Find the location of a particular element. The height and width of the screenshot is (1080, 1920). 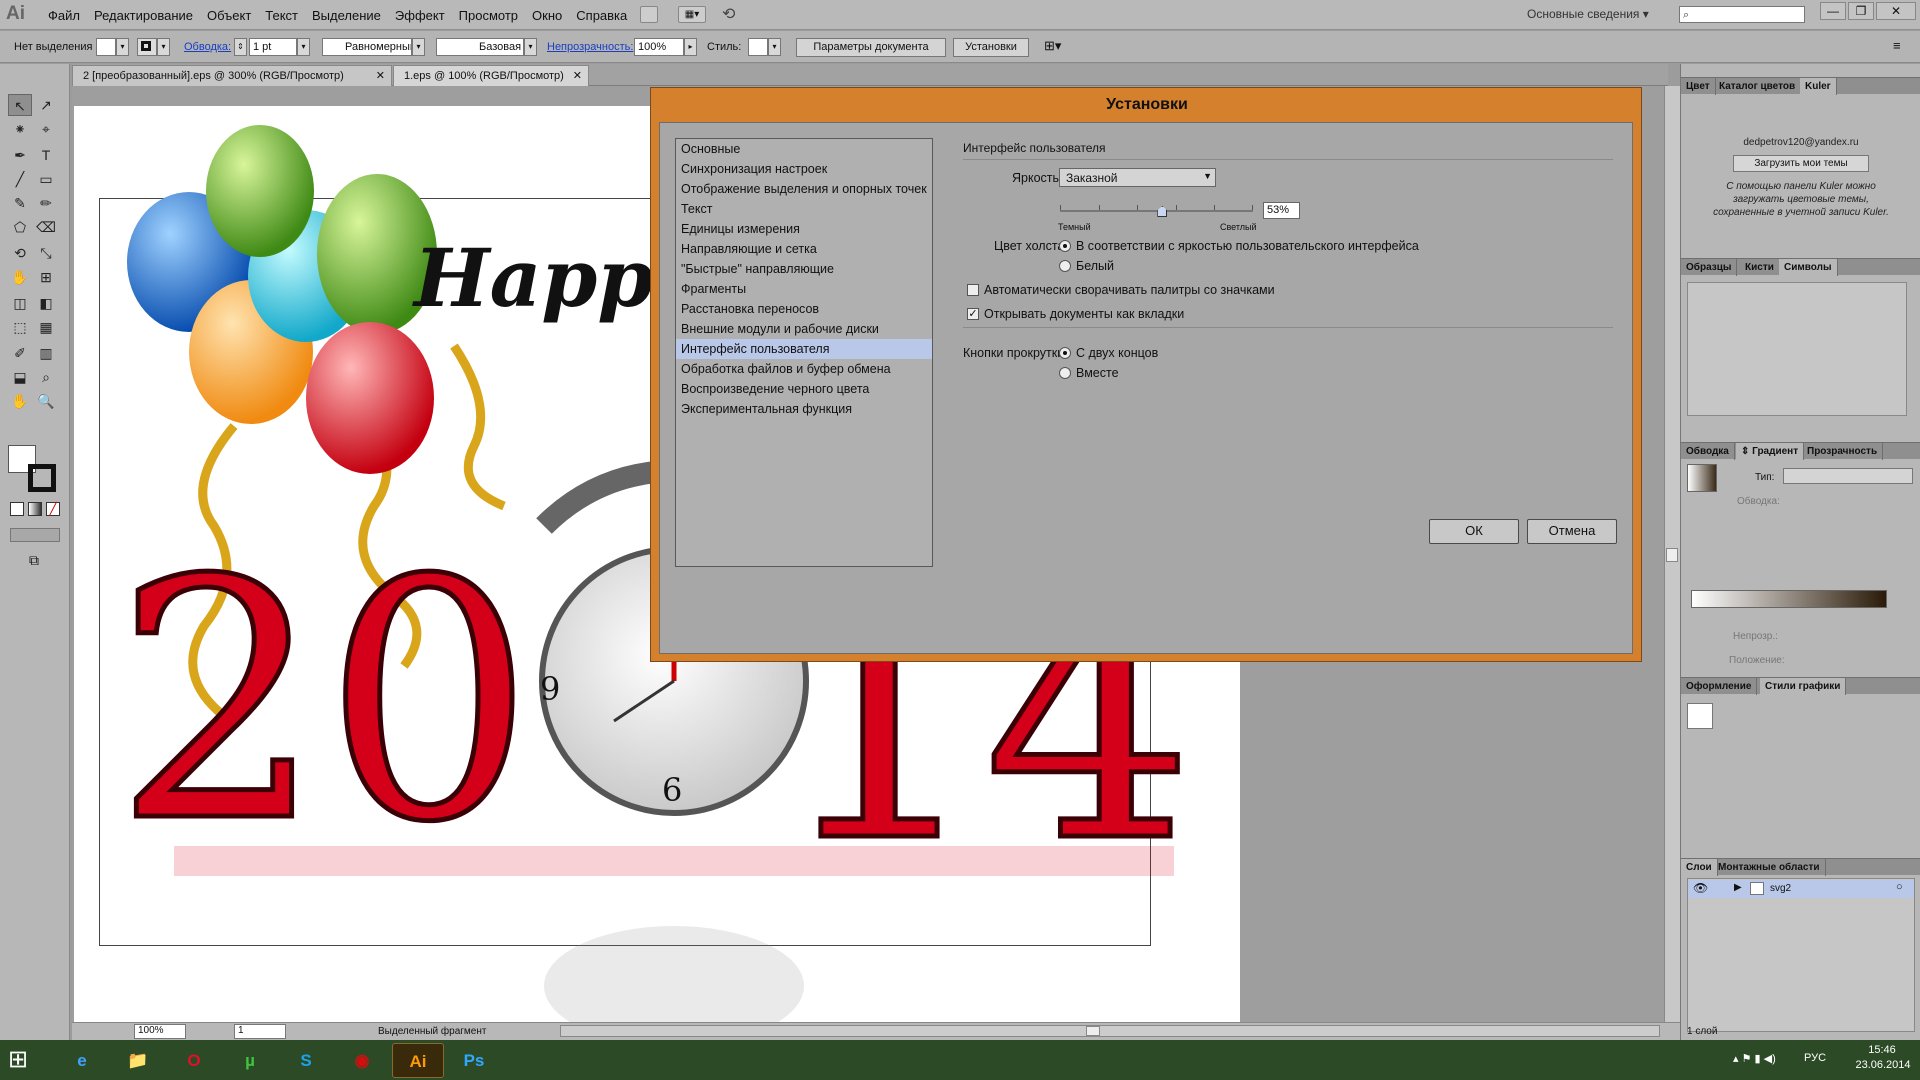

photoshop-icon: Ps is located at coordinates (474, 1060).